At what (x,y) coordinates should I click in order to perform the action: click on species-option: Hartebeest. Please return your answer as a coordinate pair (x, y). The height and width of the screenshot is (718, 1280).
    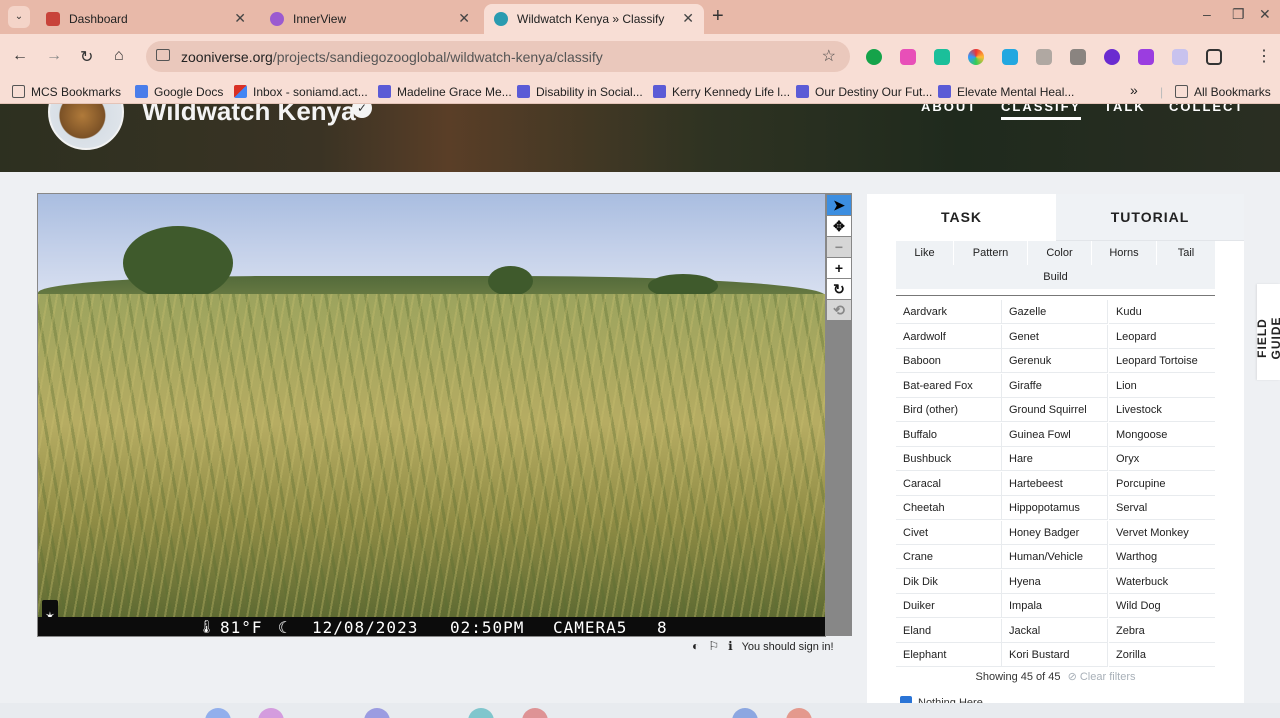
    Looking at the image, I should click on (1055, 483).